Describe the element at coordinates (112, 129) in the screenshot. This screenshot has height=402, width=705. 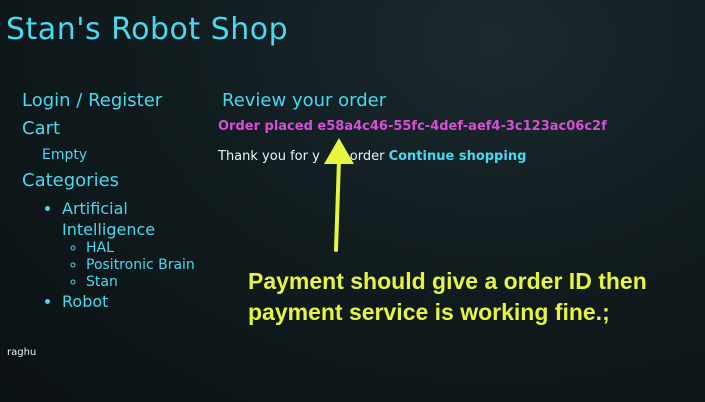
I see `cart-link: Cart` at that location.